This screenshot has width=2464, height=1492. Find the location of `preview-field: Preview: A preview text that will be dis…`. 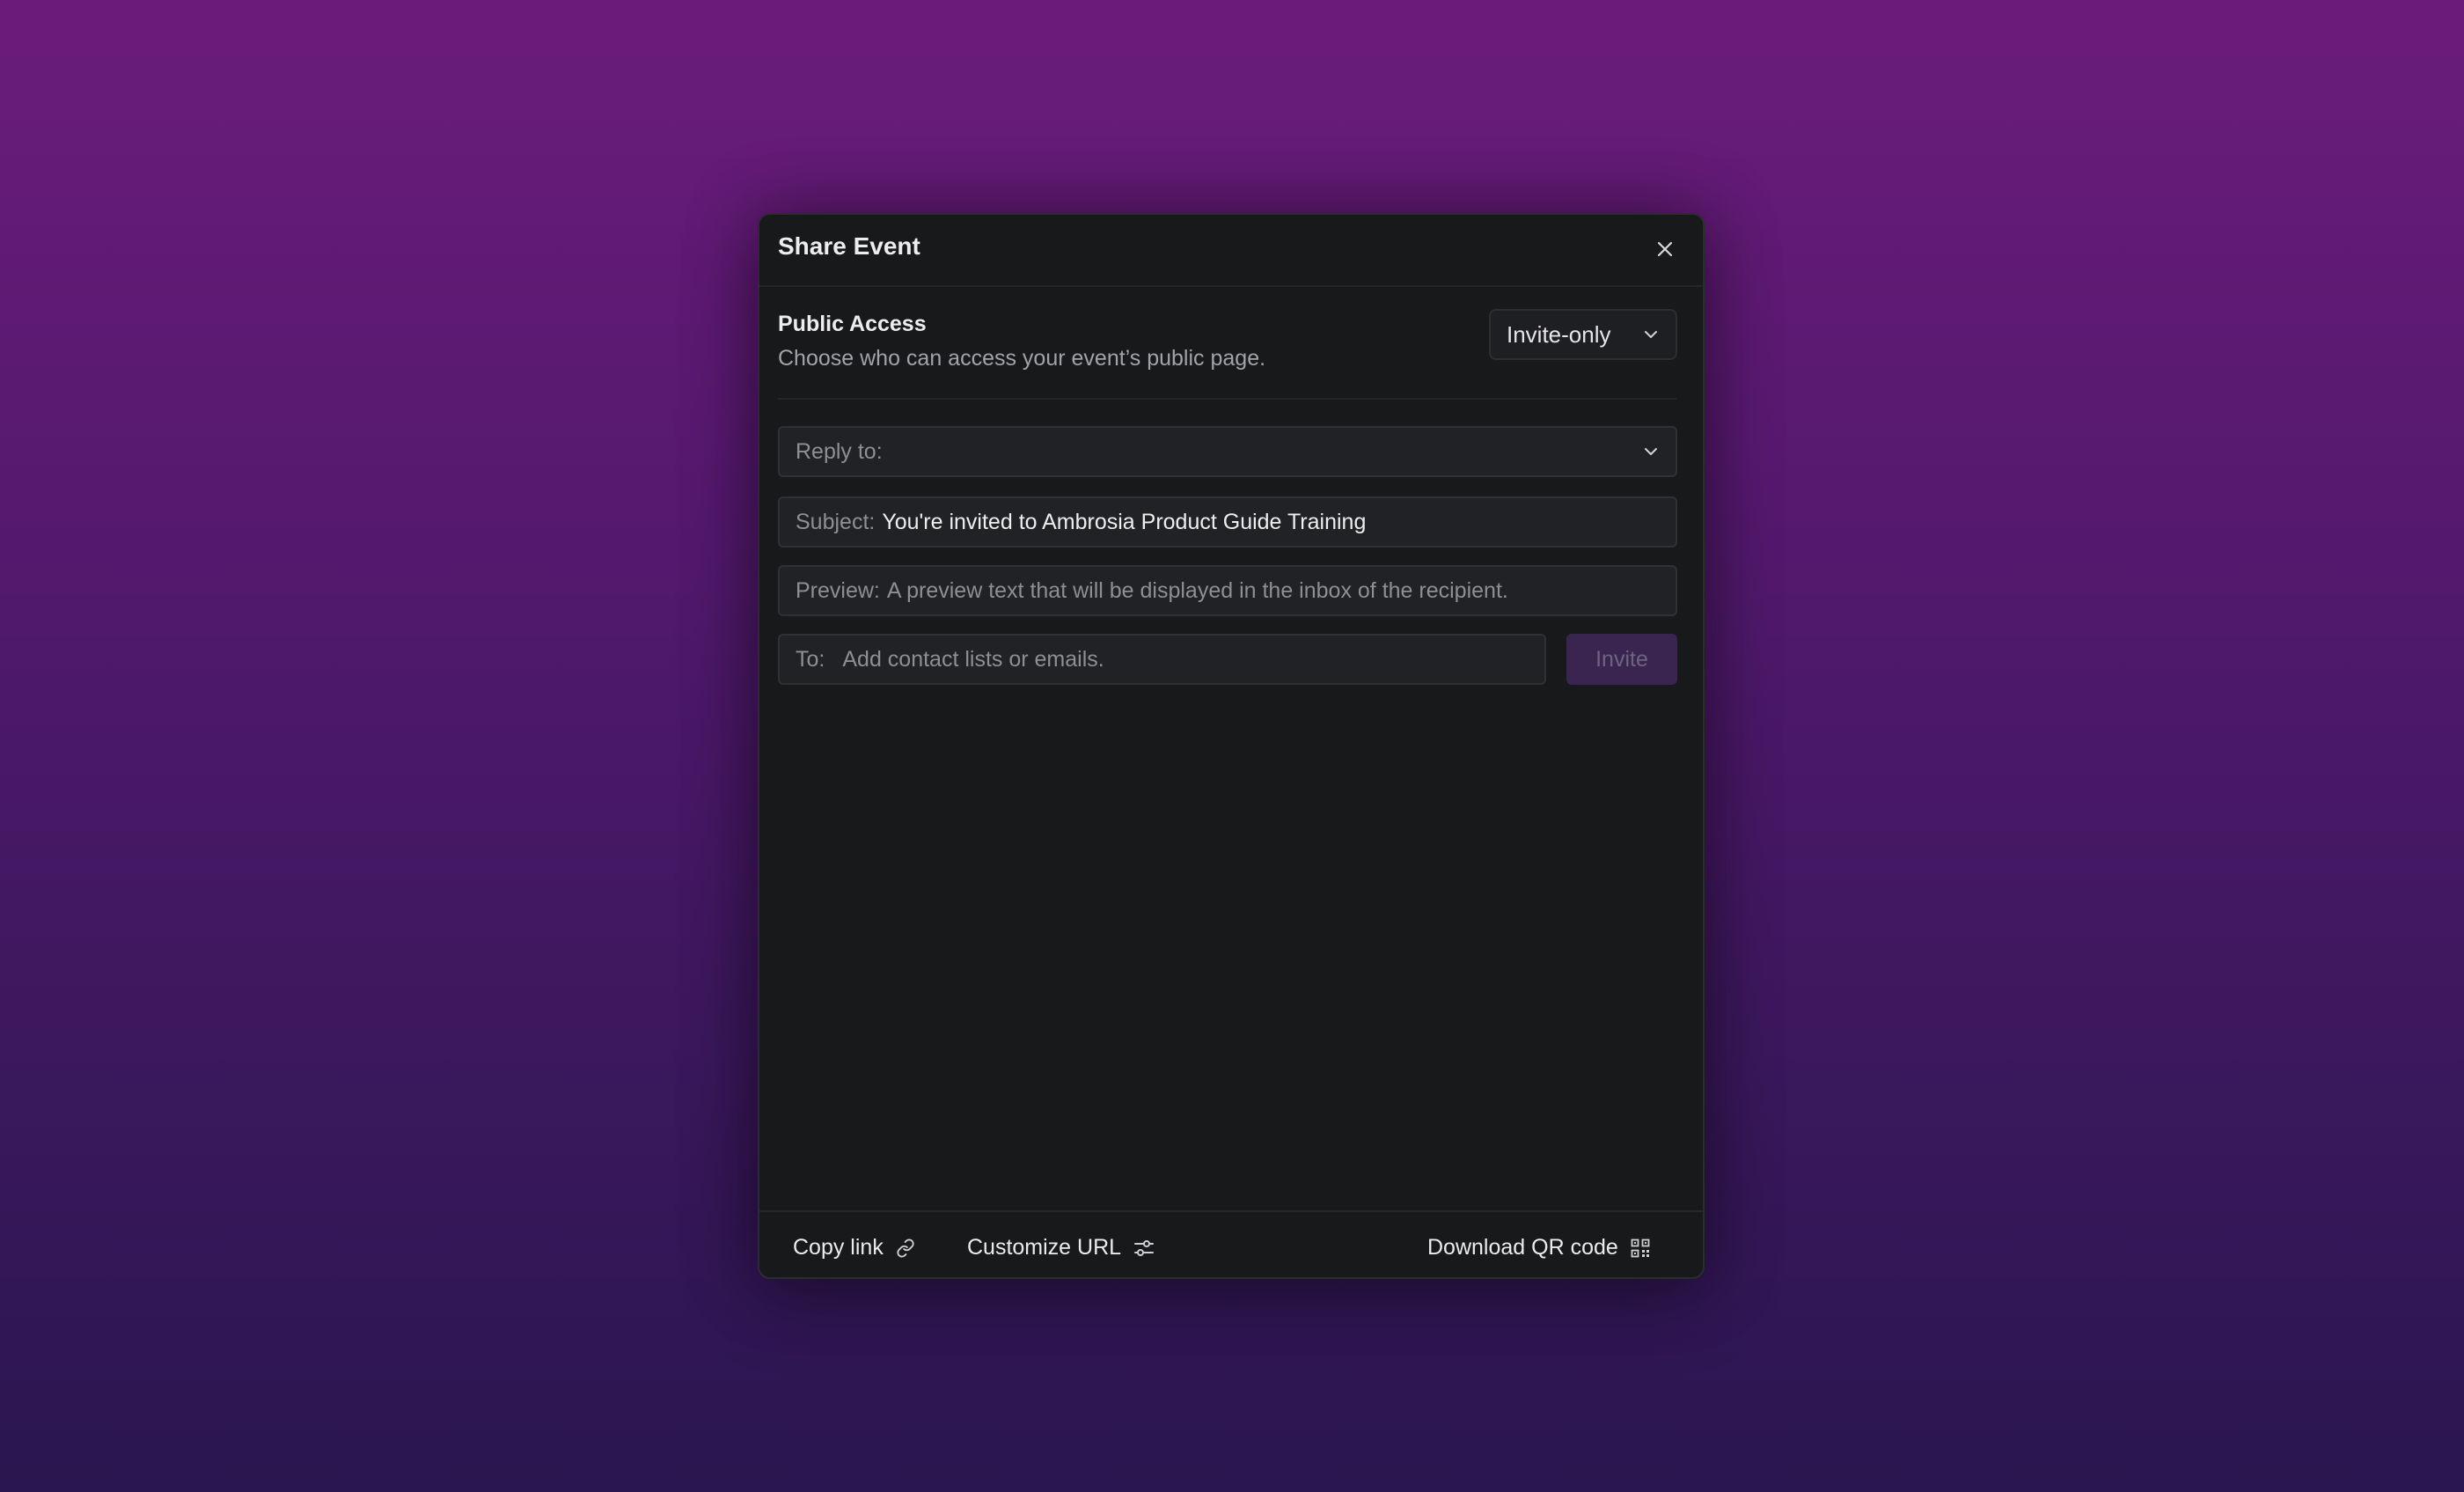

preview-field: Preview: A preview text that will be dis… is located at coordinates (1227, 591).